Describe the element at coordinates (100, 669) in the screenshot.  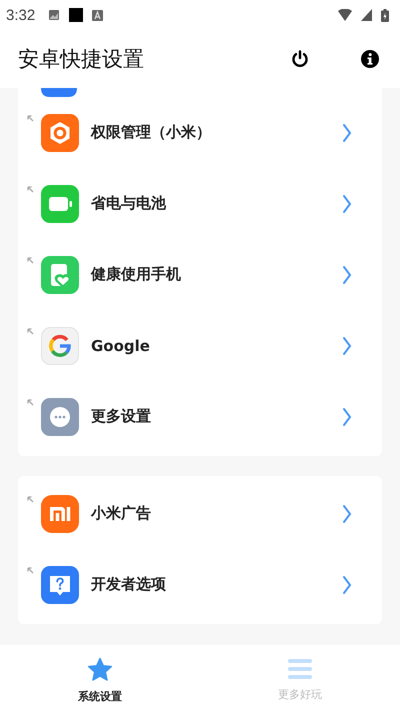
I see `star-icon` at that location.